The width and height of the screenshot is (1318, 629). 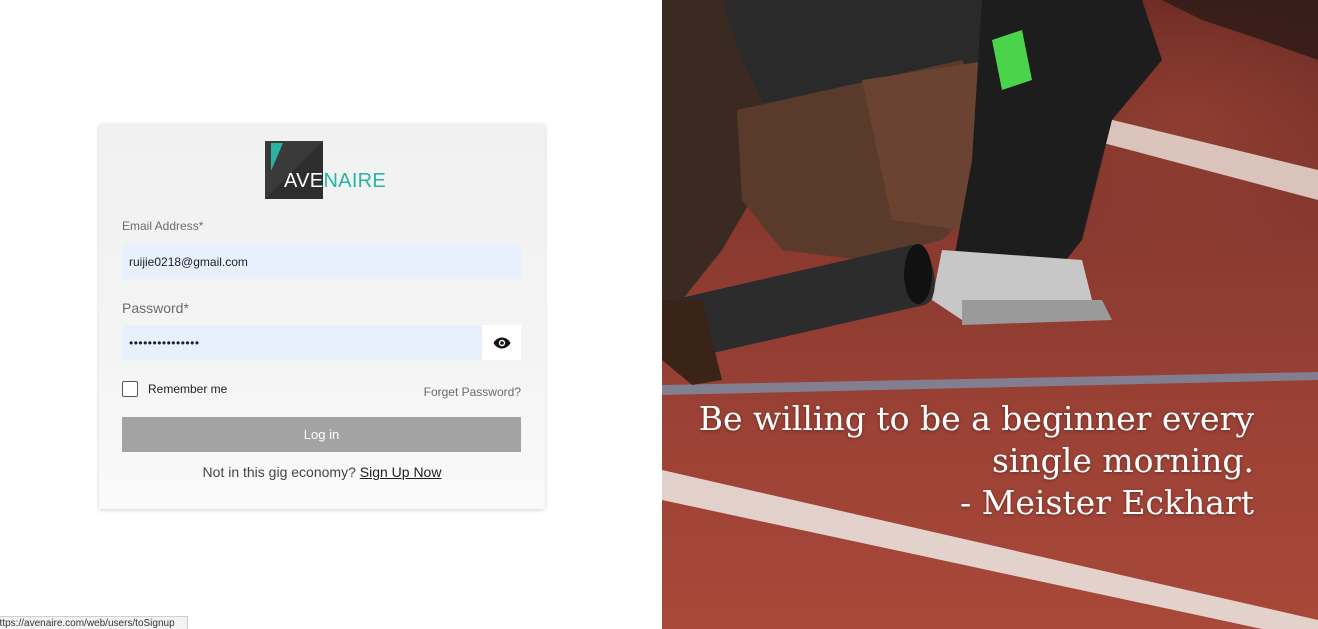 I want to click on quote-author: - Meister Eckhart, so click(x=1106, y=502).